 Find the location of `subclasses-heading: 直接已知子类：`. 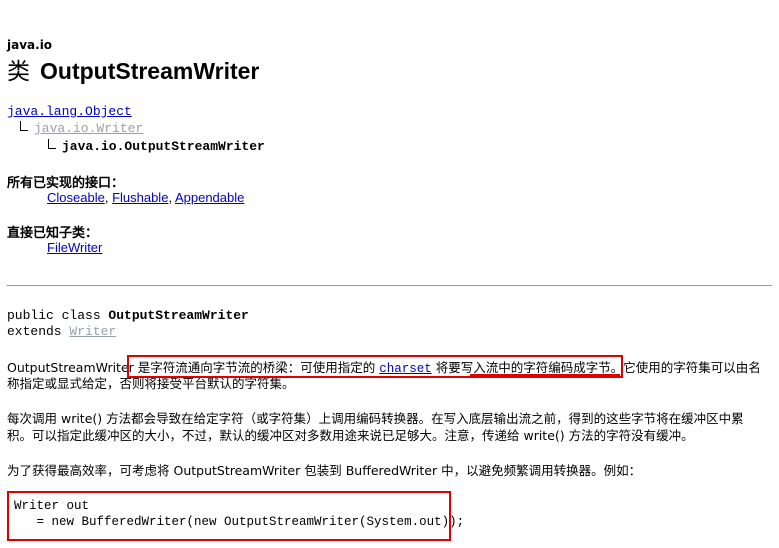

subclasses-heading: 直接已知子类： is located at coordinates (53, 233).